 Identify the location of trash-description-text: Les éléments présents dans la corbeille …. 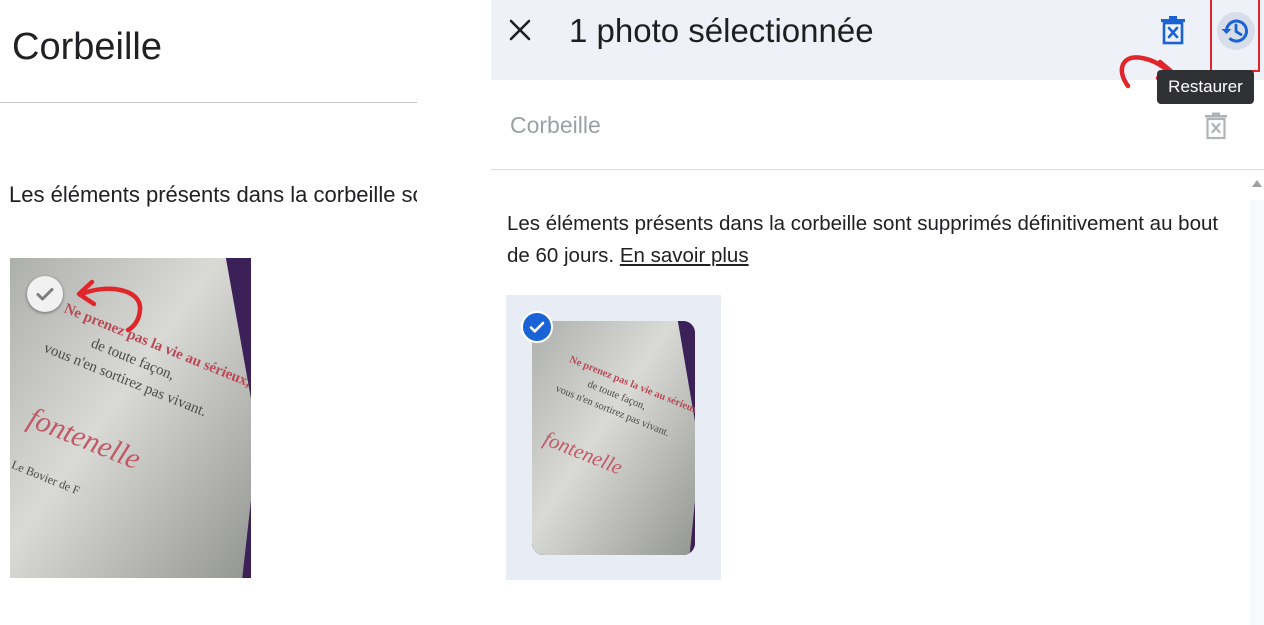
(863, 239).